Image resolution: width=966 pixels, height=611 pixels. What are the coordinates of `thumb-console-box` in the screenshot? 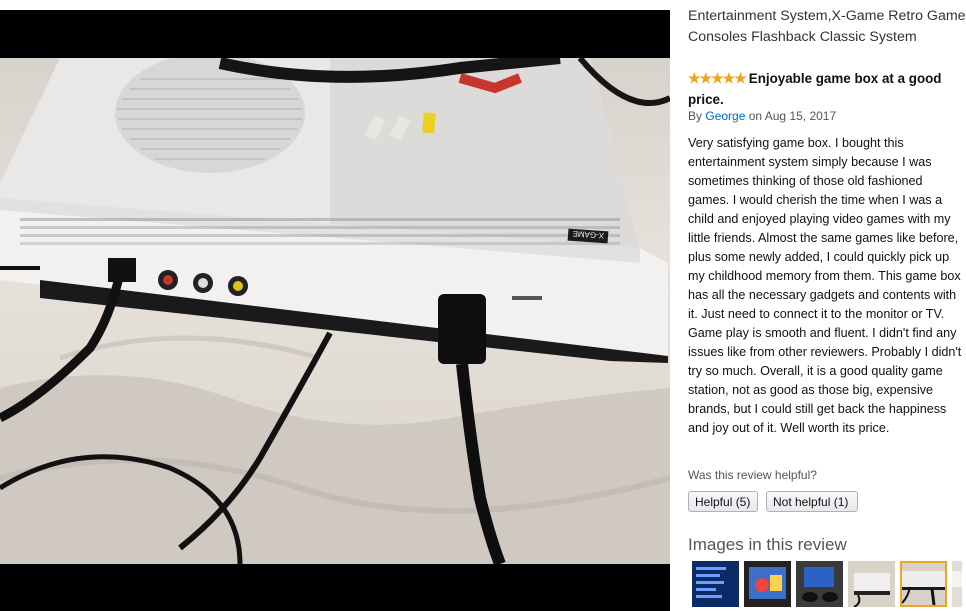 It's located at (871, 584).